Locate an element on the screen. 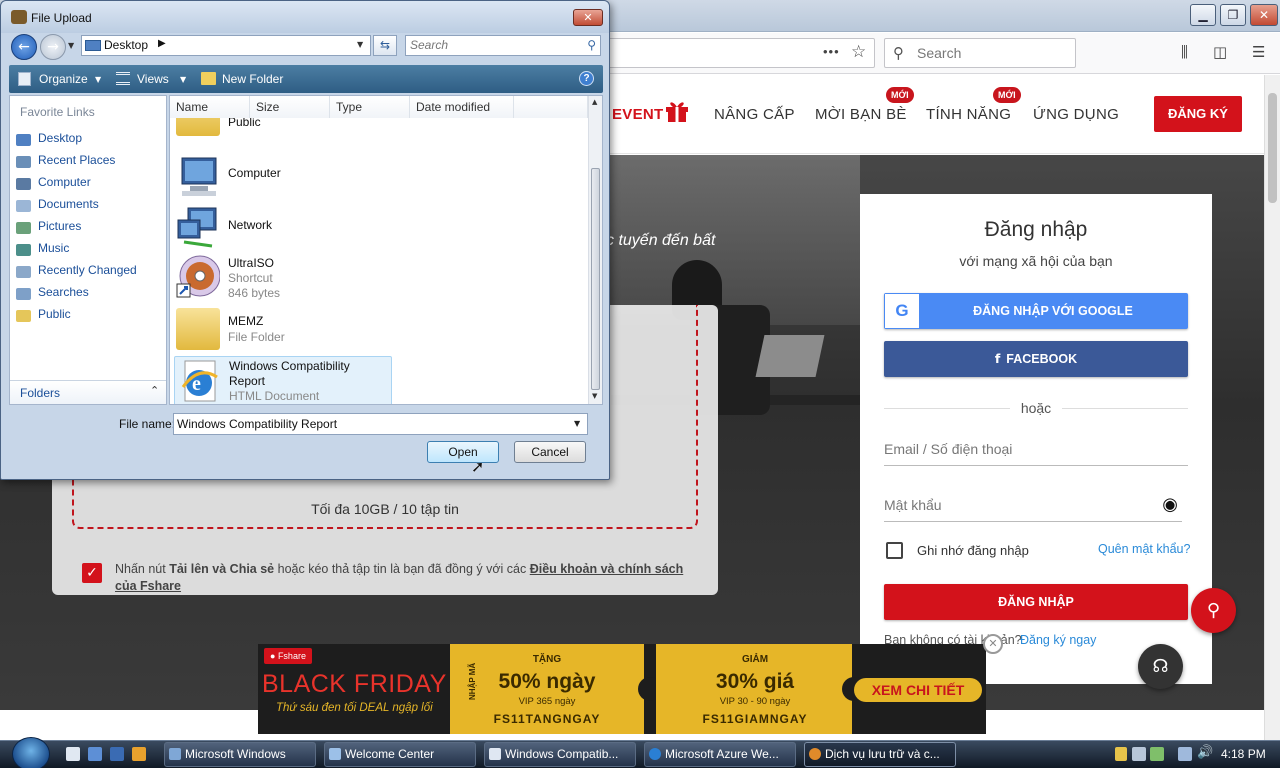 This screenshot has height=768, width=1280. minimize-button: ▁ is located at coordinates (1203, 15).